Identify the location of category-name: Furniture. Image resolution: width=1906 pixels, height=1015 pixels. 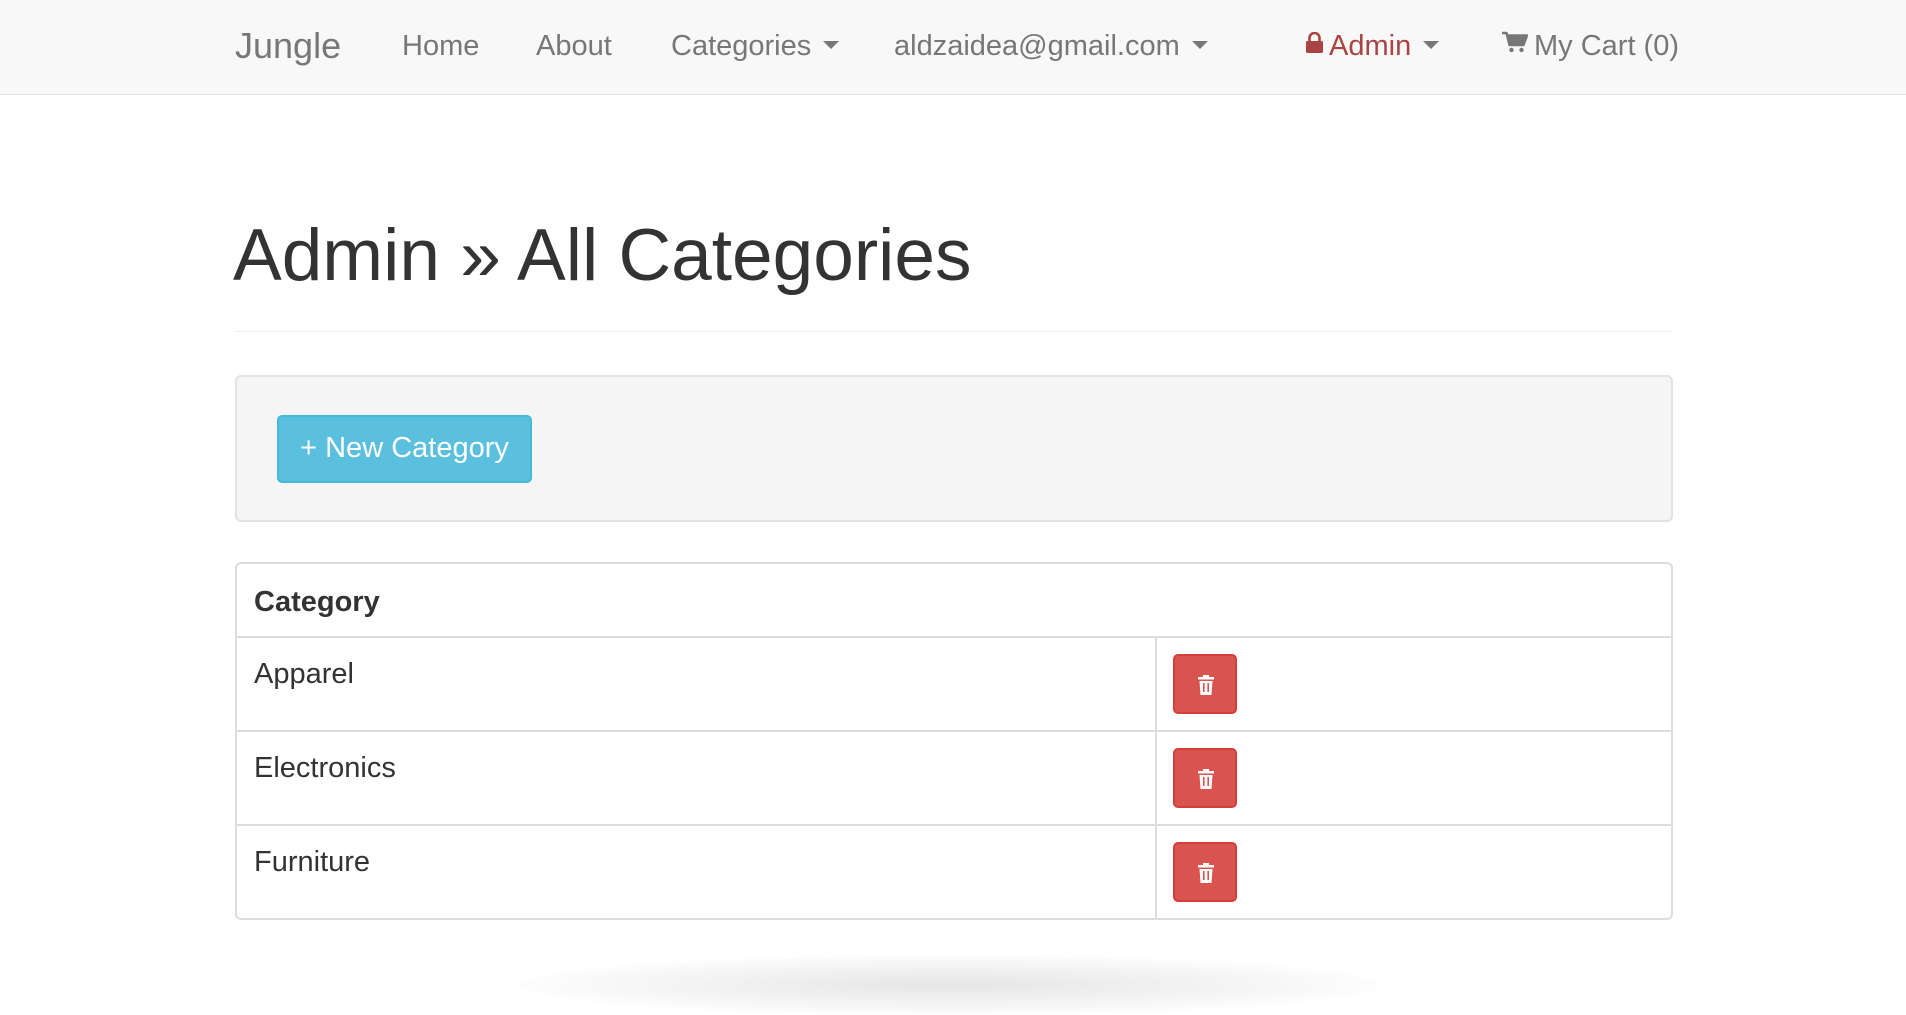
(312, 862).